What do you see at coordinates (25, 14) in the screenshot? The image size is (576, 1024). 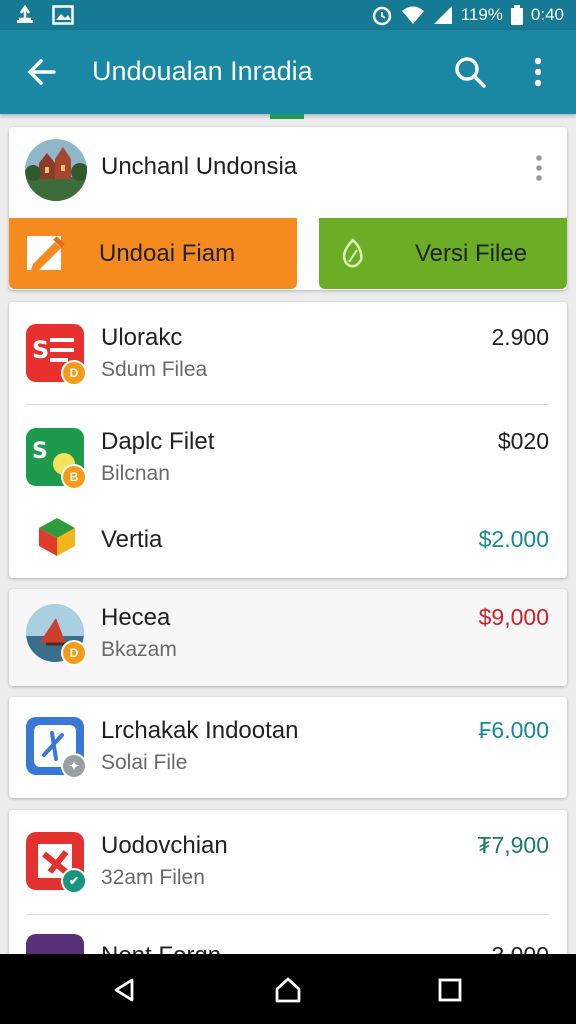 I see `notification-icon` at bounding box center [25, 14].